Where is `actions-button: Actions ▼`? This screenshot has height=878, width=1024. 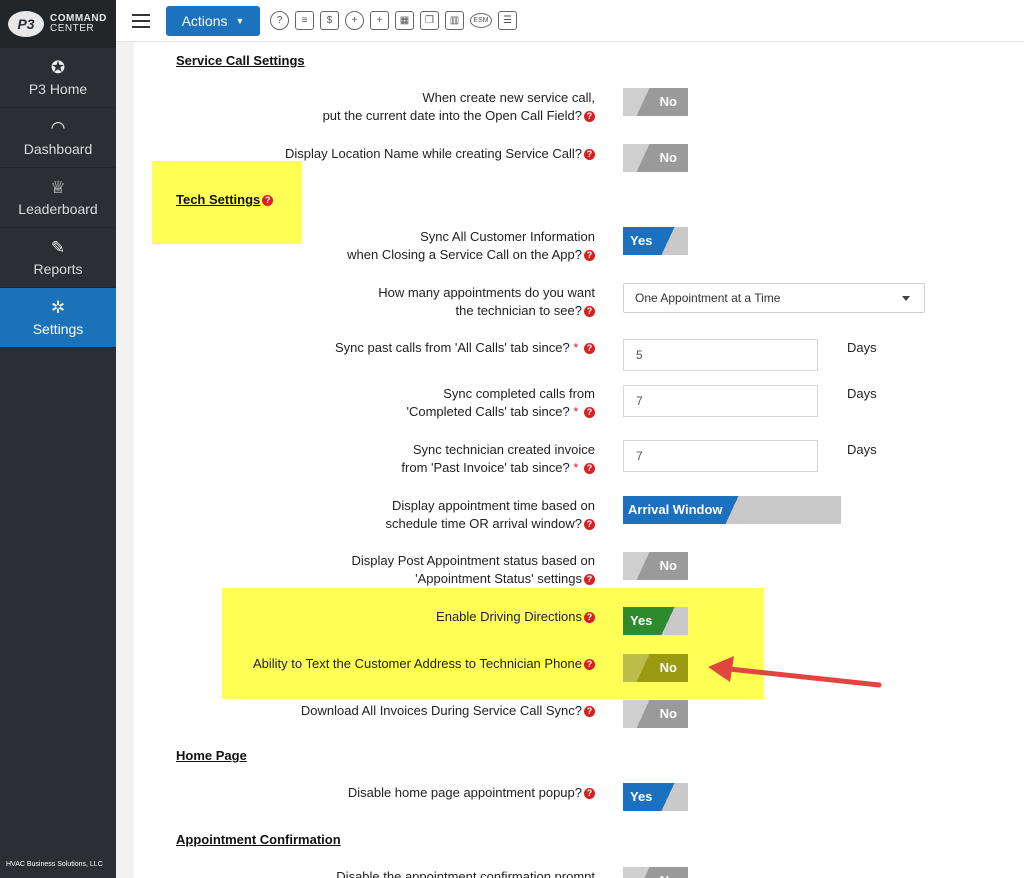
actions-button: Actions ▼ is located at coordinates (213, 20).